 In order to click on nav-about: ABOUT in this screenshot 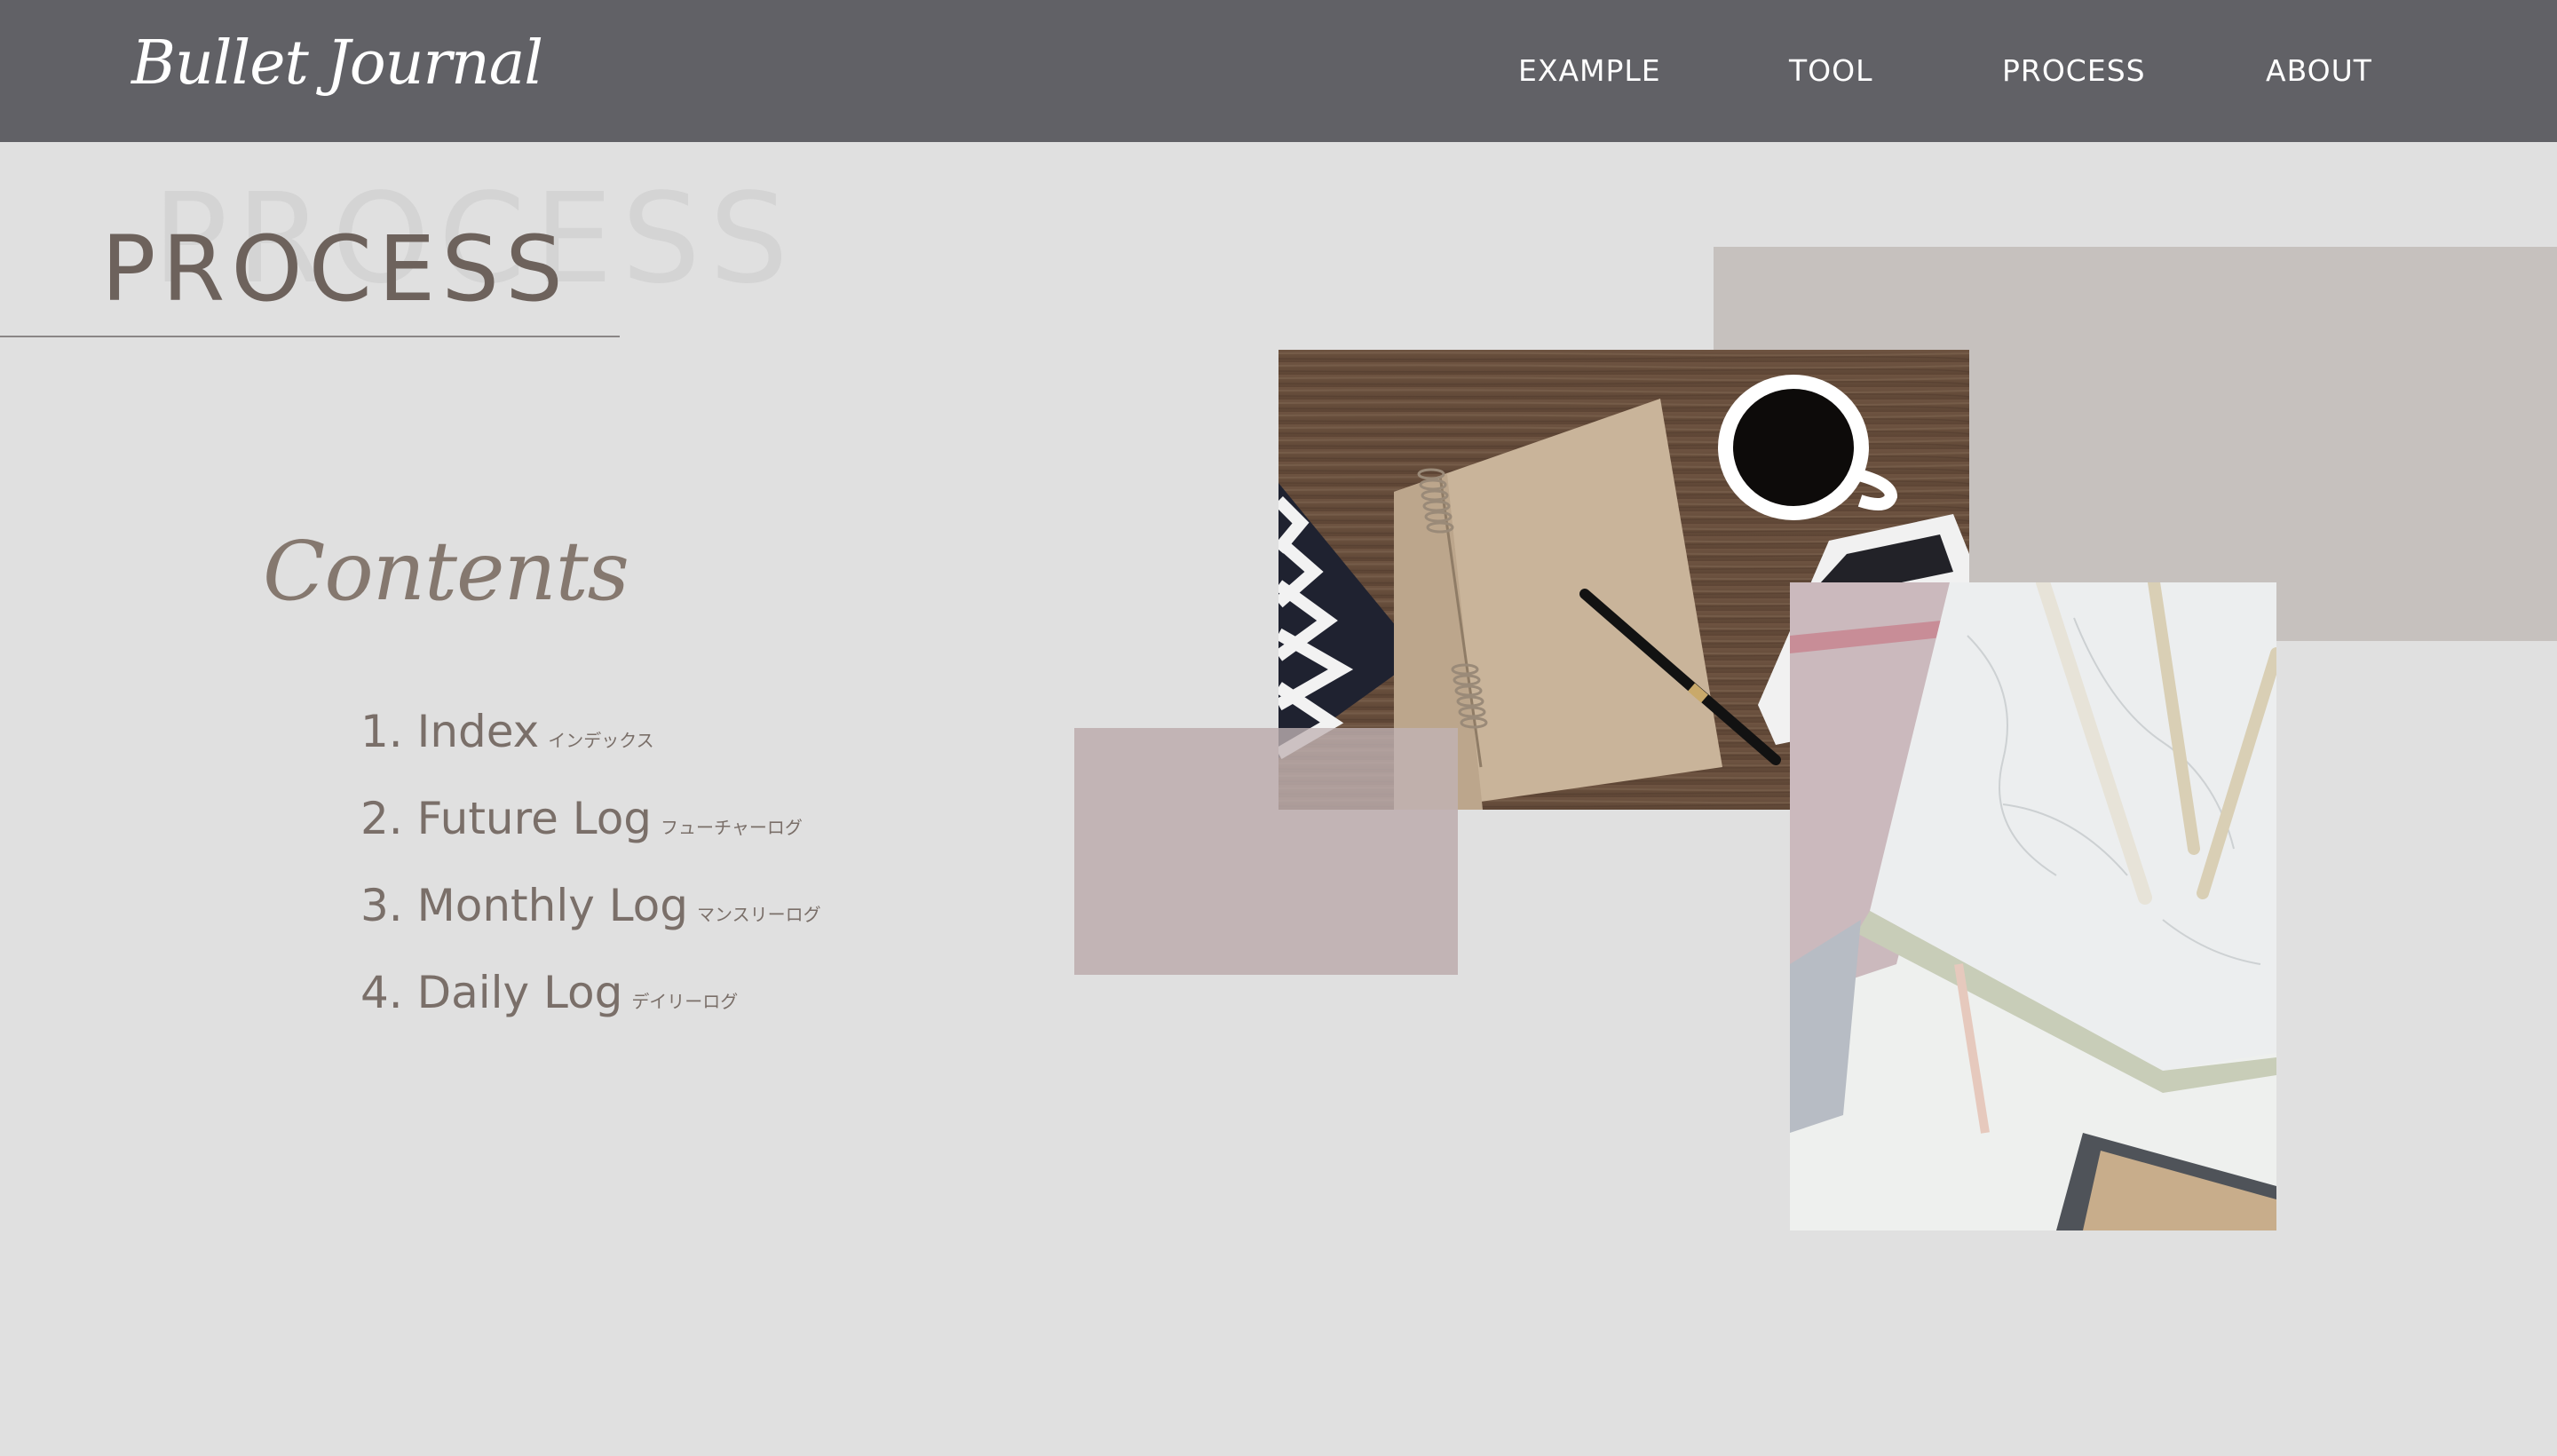, I will do `click(2319, 70)`.